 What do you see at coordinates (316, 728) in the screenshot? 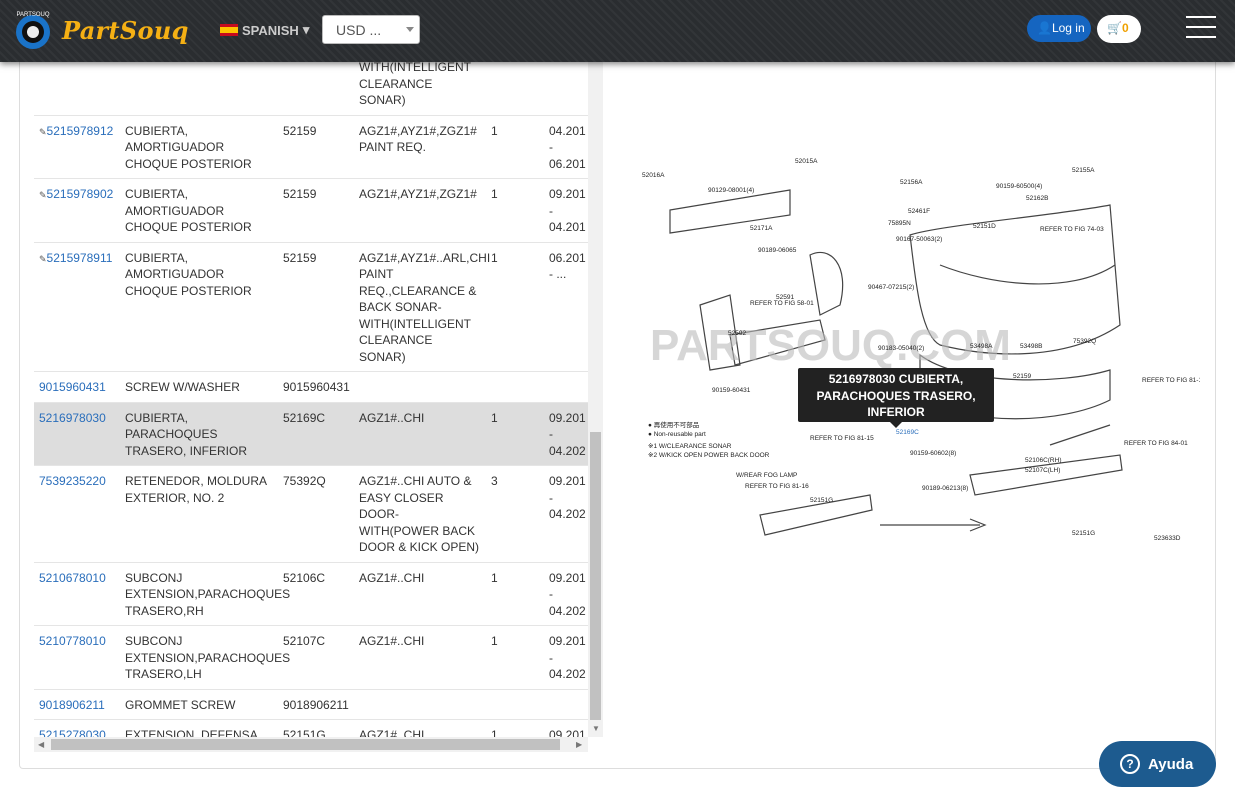
I see `part-code: 52151G` at bounding box center [316, 728].